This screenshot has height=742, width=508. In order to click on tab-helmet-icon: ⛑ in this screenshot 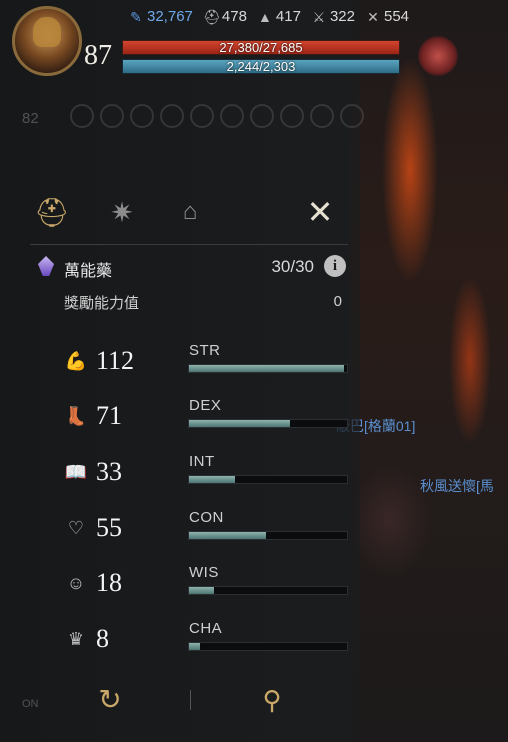, I will do `click(52, 212)`.